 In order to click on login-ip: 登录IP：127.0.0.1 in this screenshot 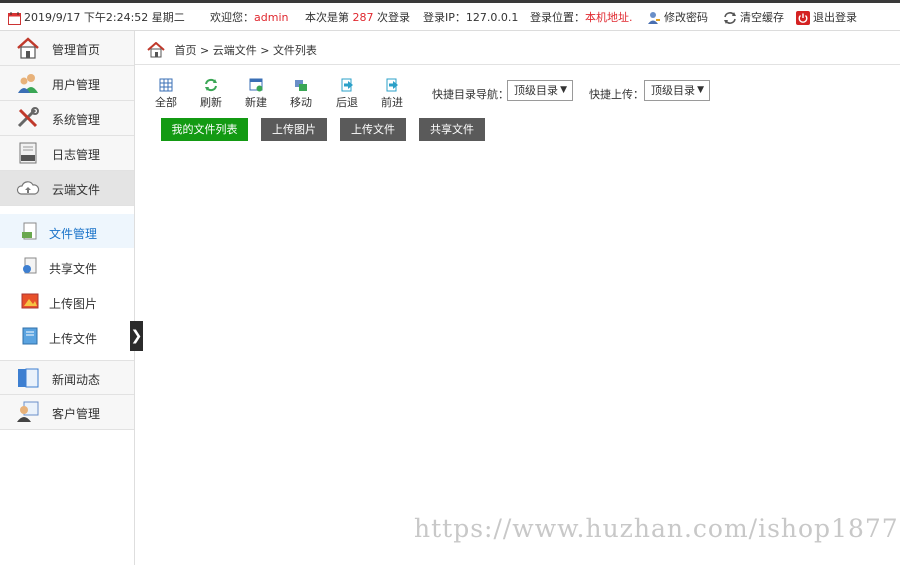, I will do `click(471, 17)`.